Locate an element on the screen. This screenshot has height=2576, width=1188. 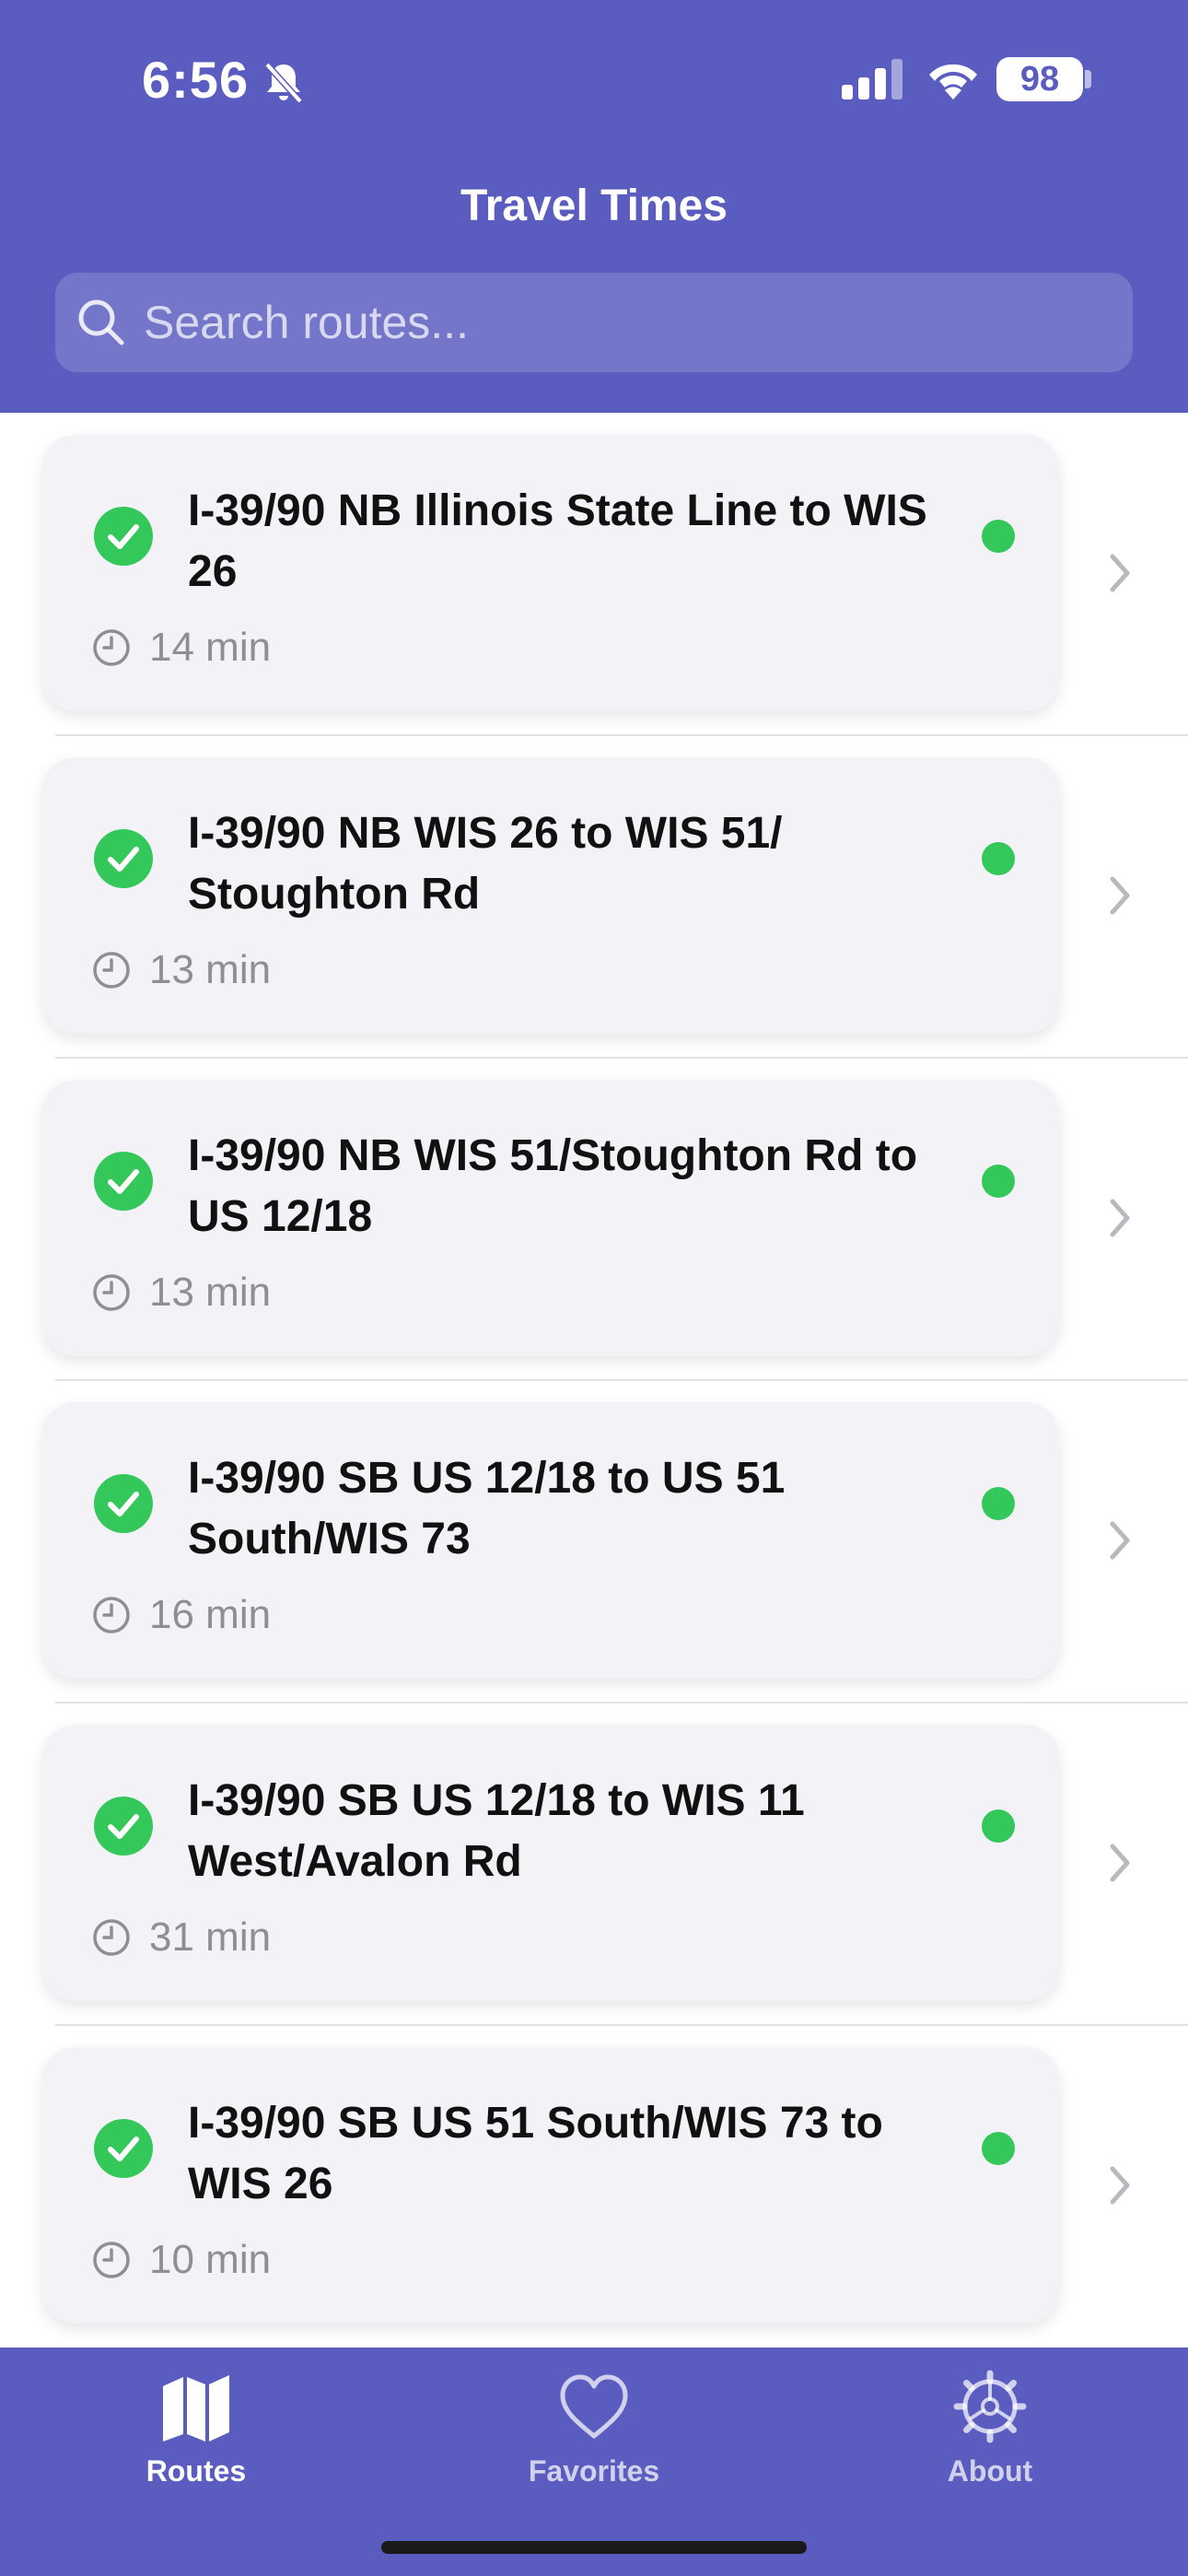
route-name: I-39/90 NB Illinois State Line to WIS 26 is located at coordinates (557, 541).